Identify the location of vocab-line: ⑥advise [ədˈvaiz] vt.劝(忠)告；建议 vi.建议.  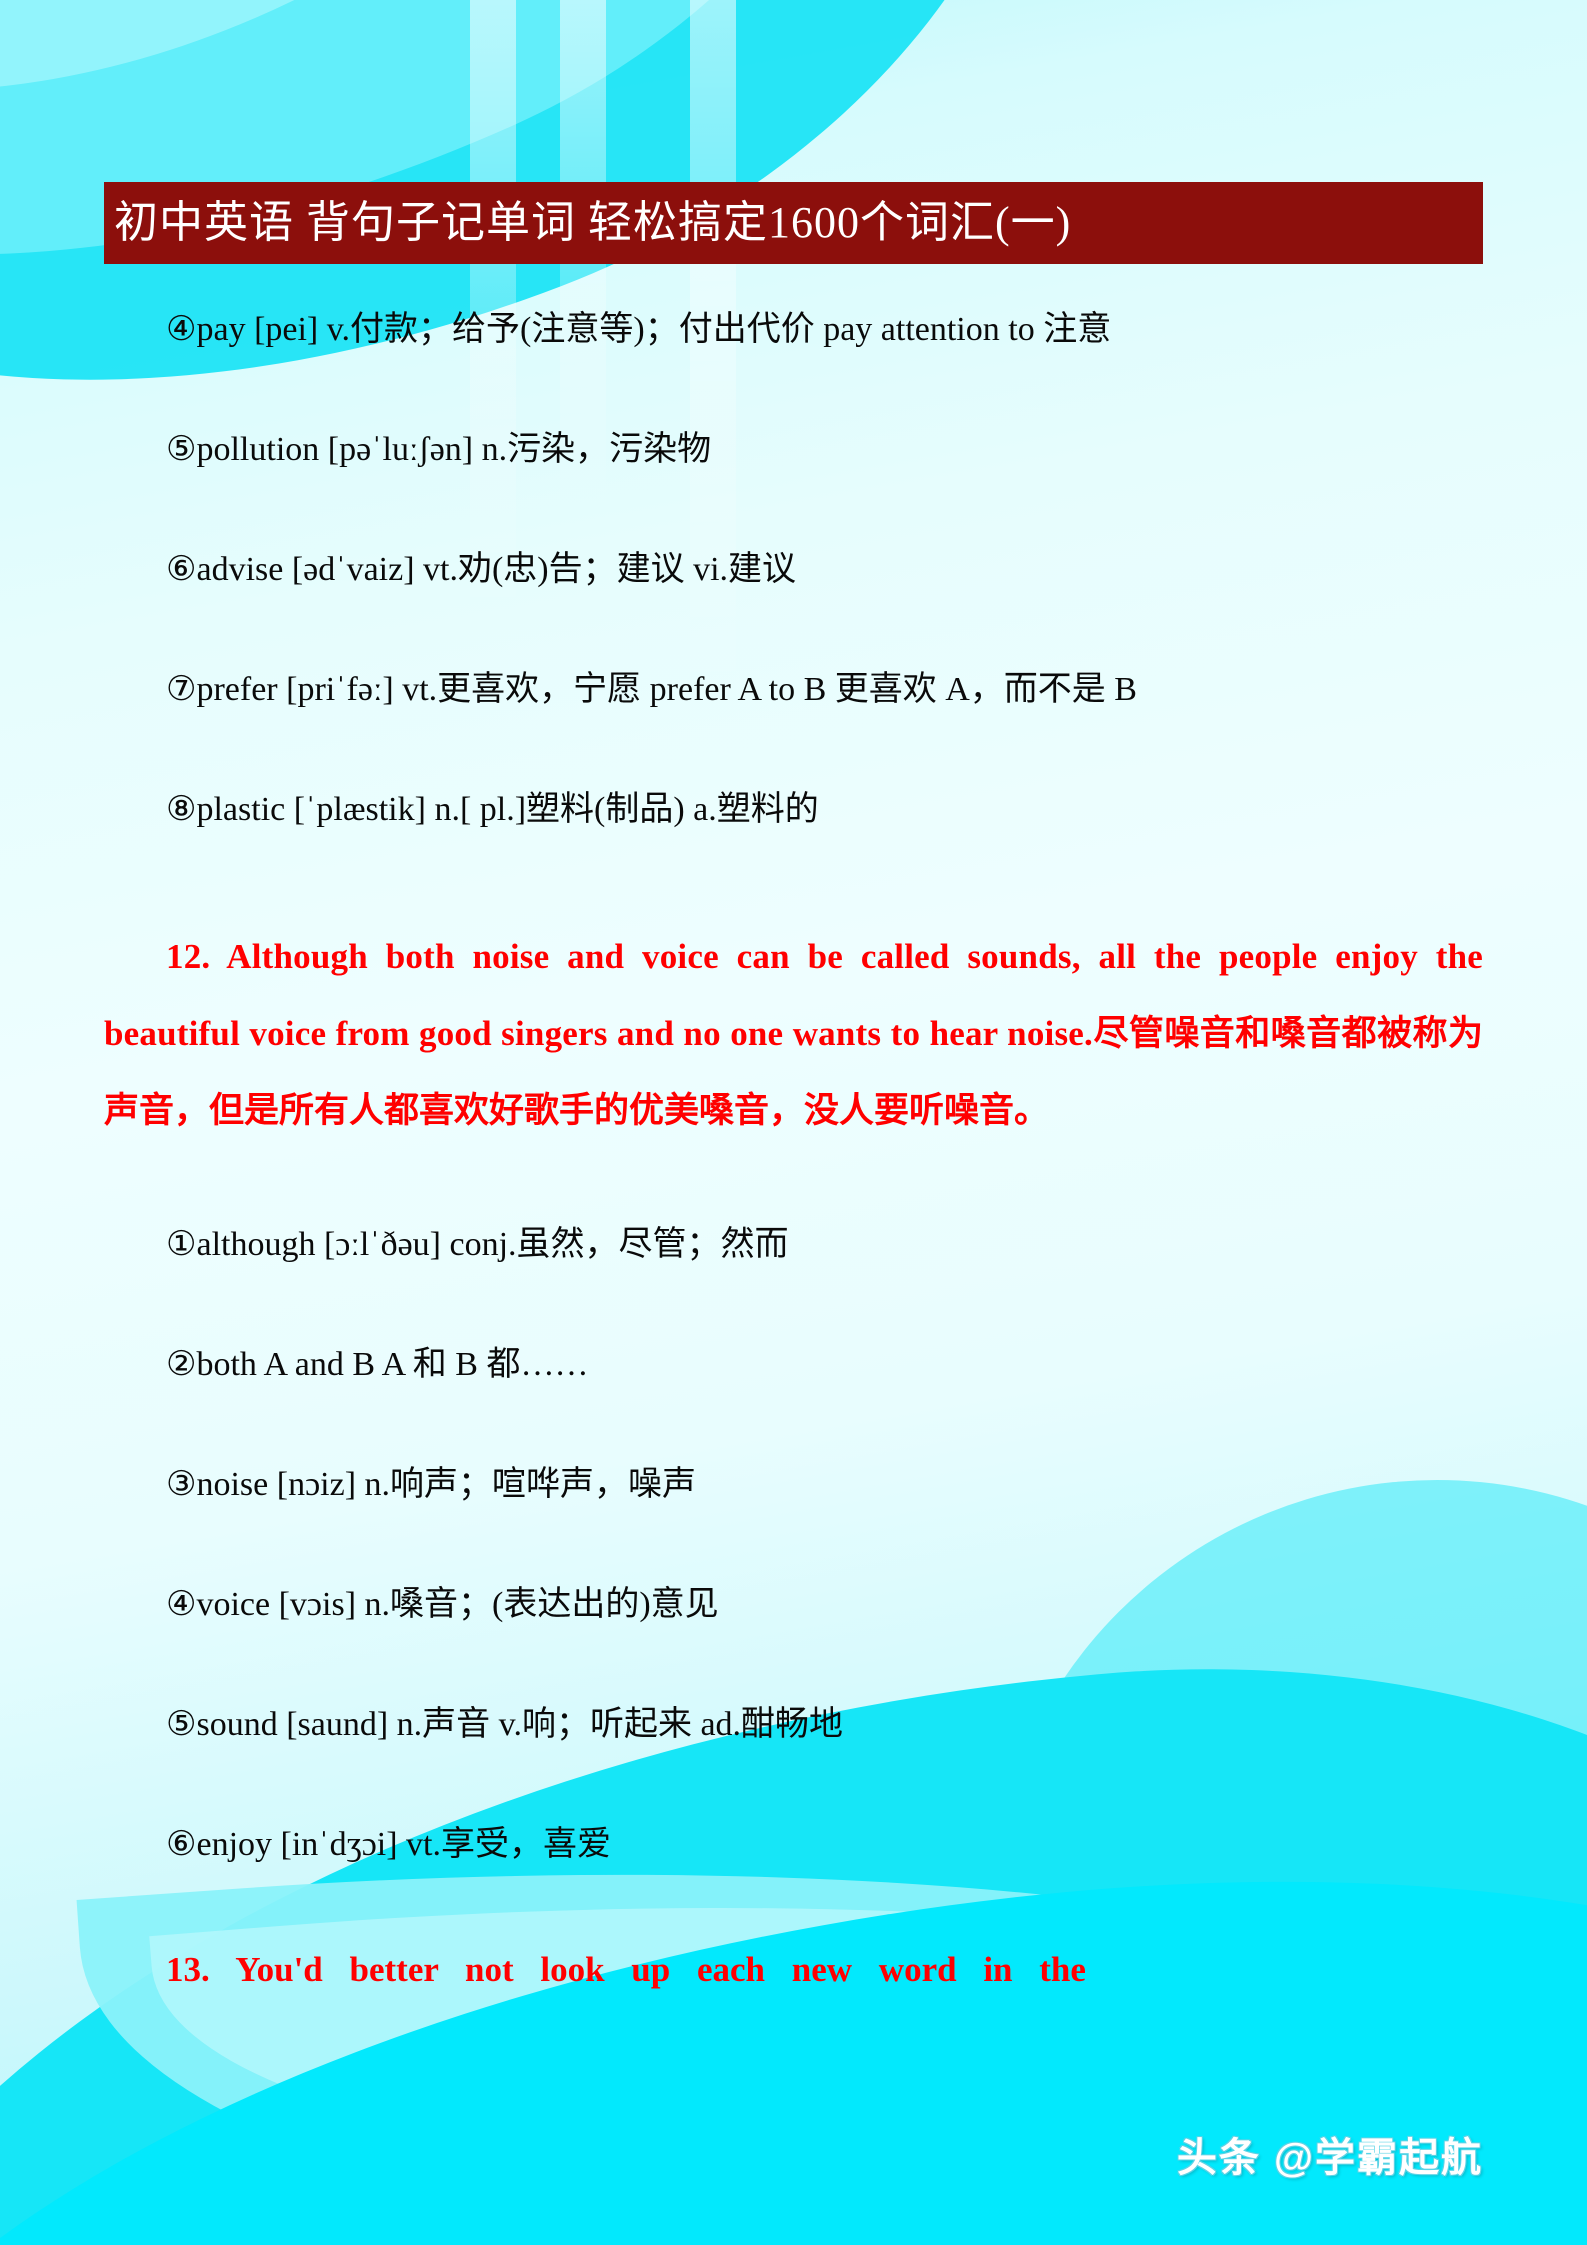
(481, 569).